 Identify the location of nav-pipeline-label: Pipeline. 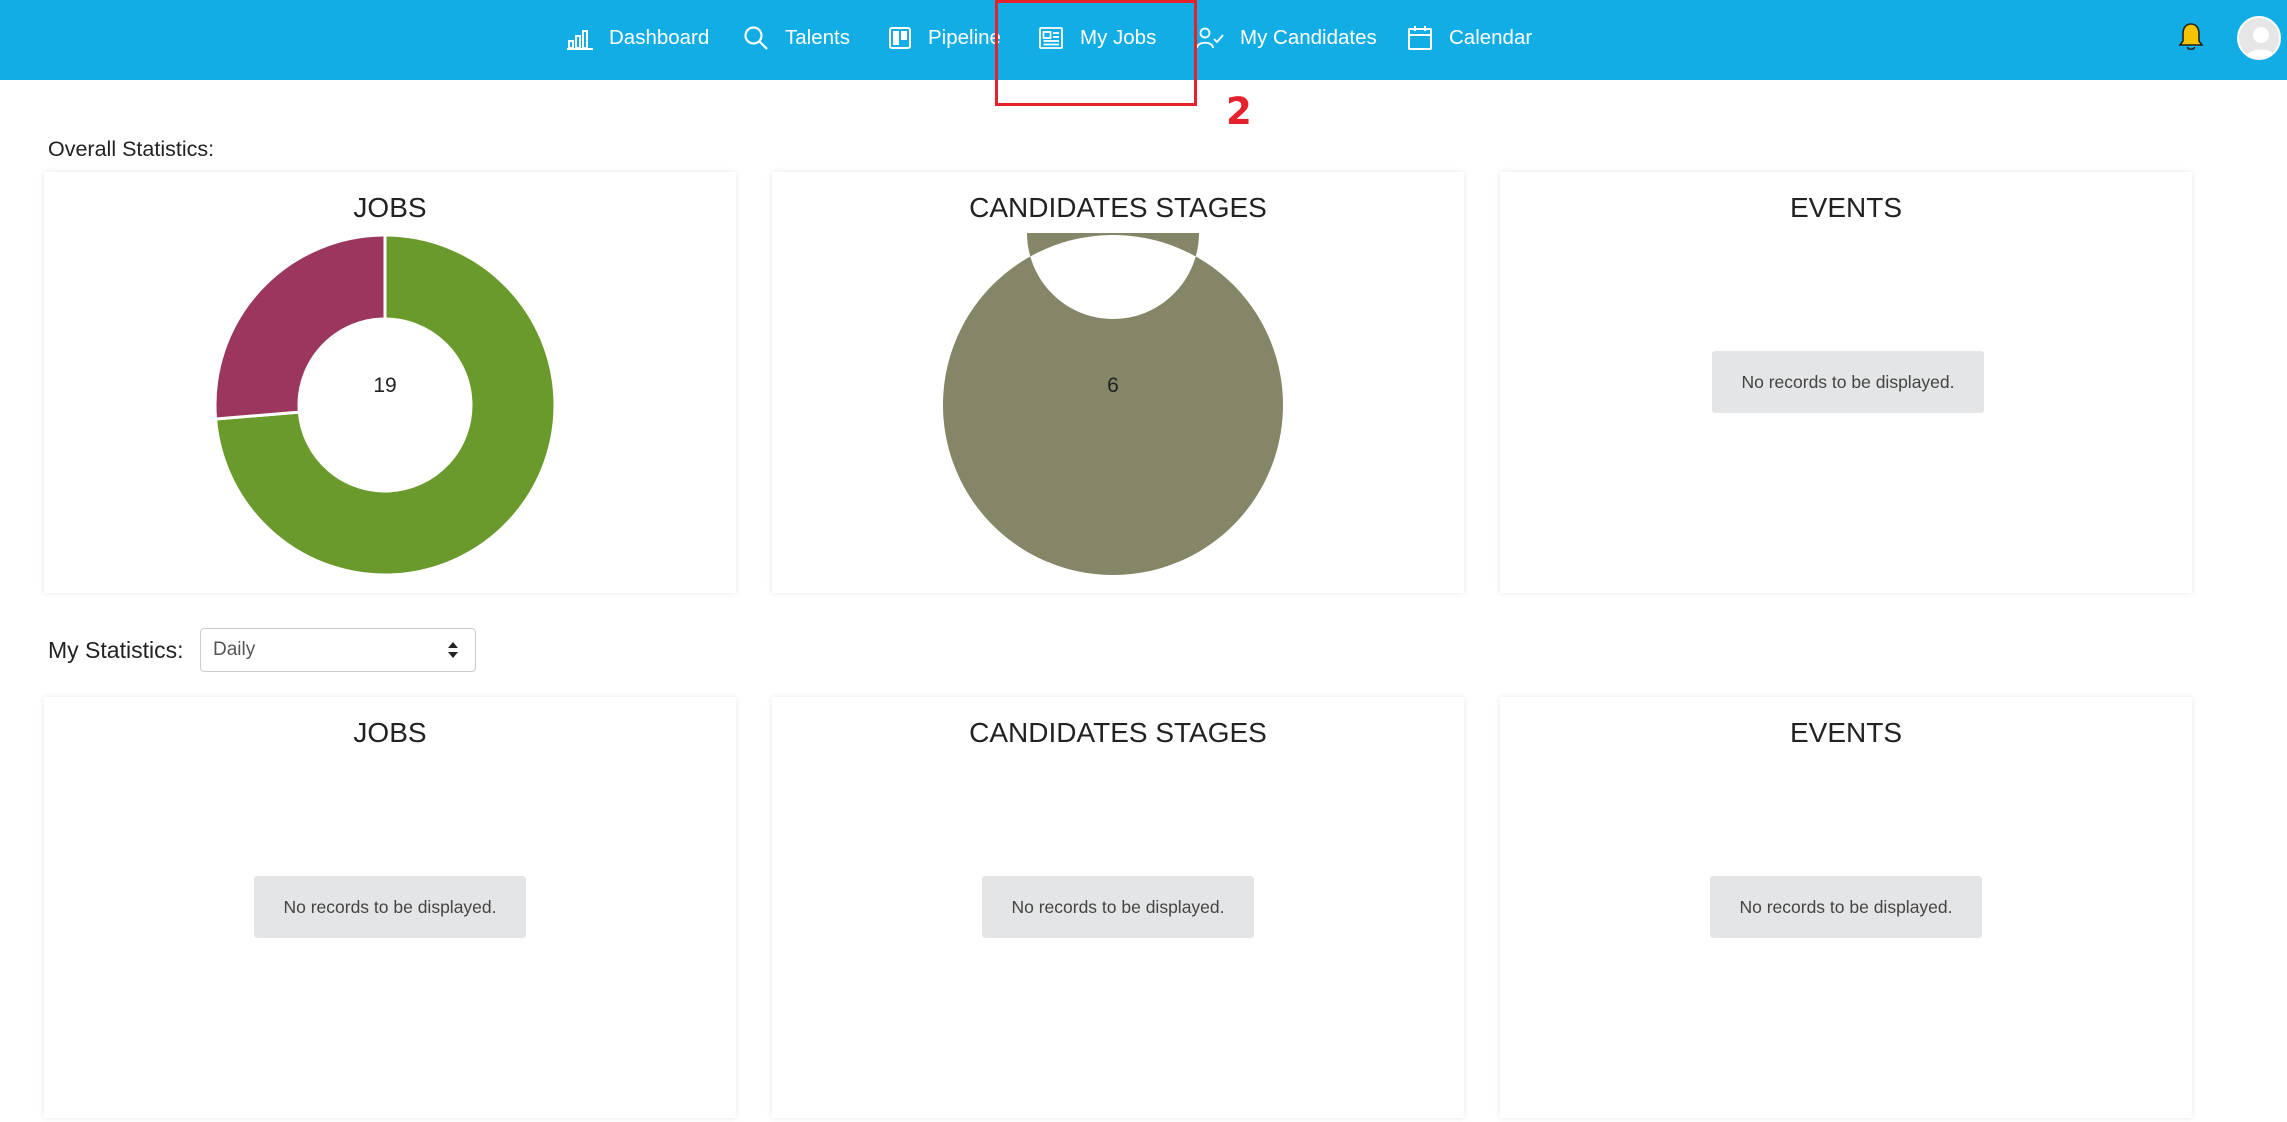
(964, 37).